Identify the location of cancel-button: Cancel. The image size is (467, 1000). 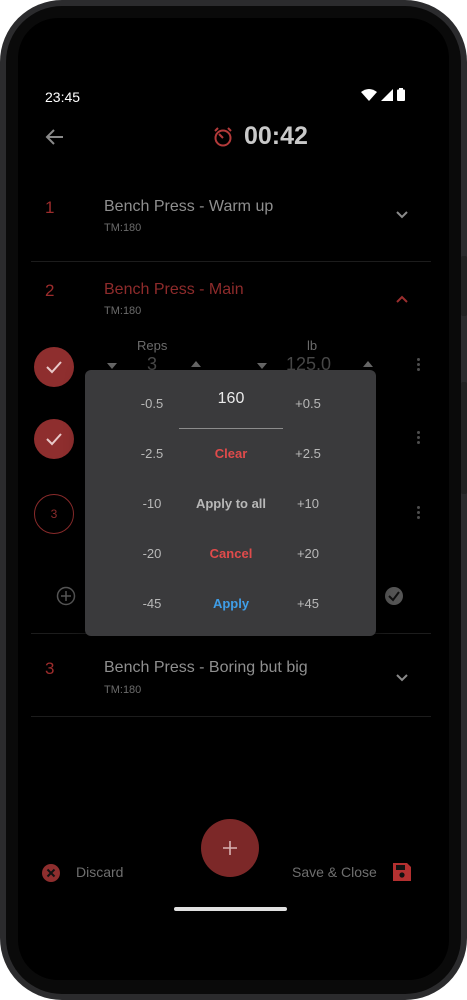
(231, 553).